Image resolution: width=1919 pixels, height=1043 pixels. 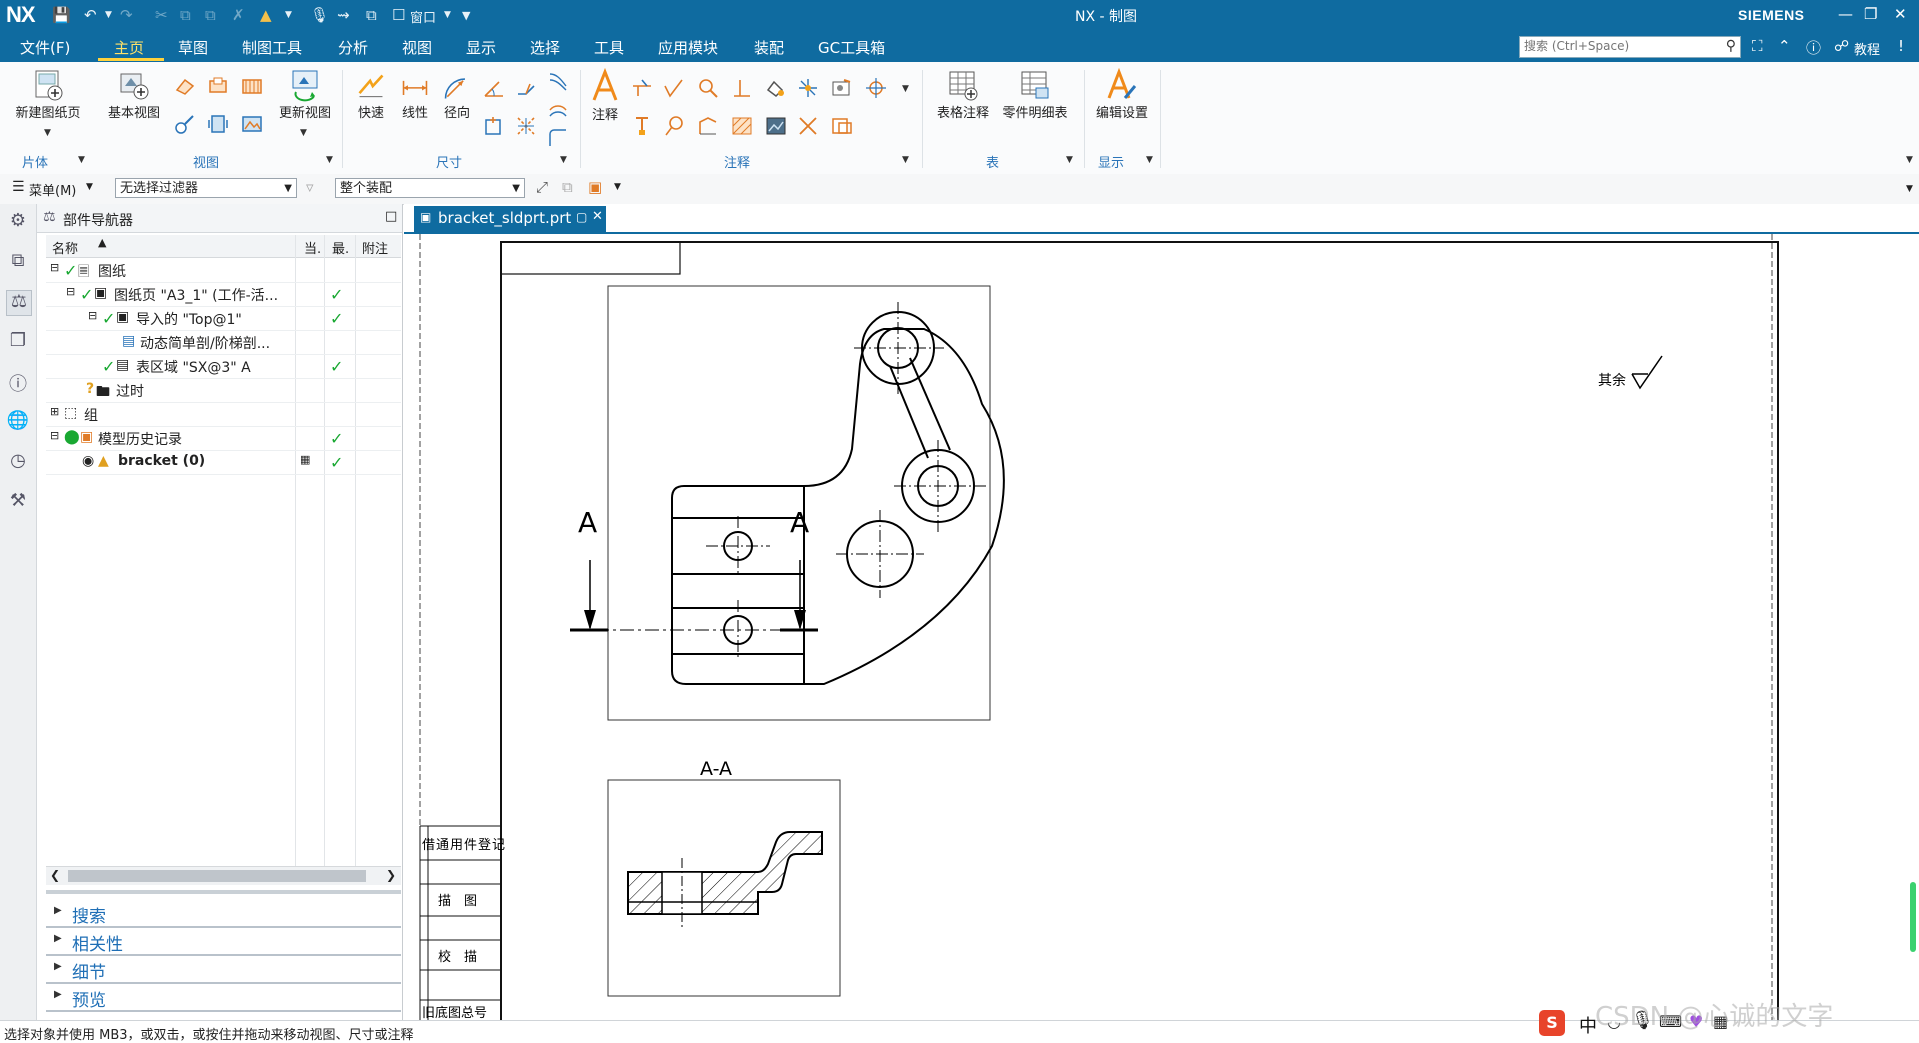 I want to click on alert-icon: !, so click(x=1901, y=46).